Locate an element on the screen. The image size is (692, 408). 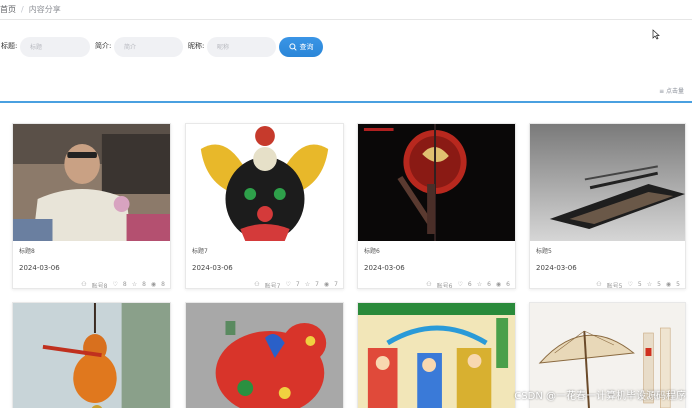
card-favorites: 5 is located at coordinates (659, 284).